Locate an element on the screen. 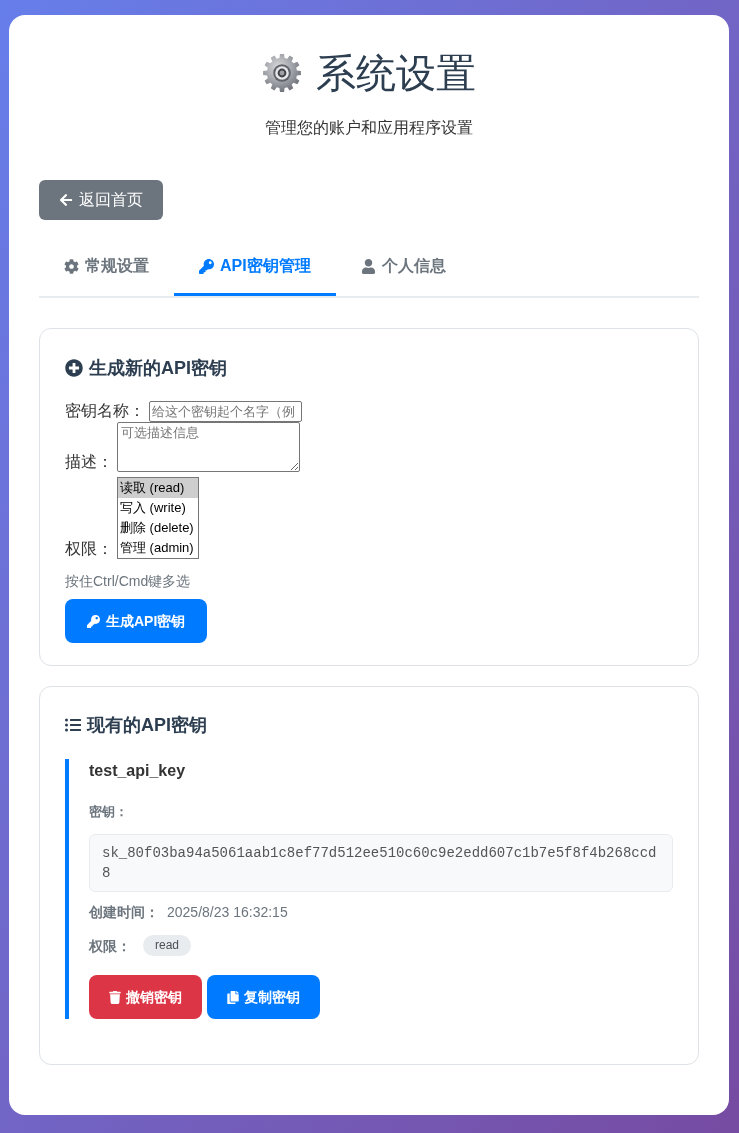  revoke-key-button: 撤销密钥 is located at coordinates (145, 997).